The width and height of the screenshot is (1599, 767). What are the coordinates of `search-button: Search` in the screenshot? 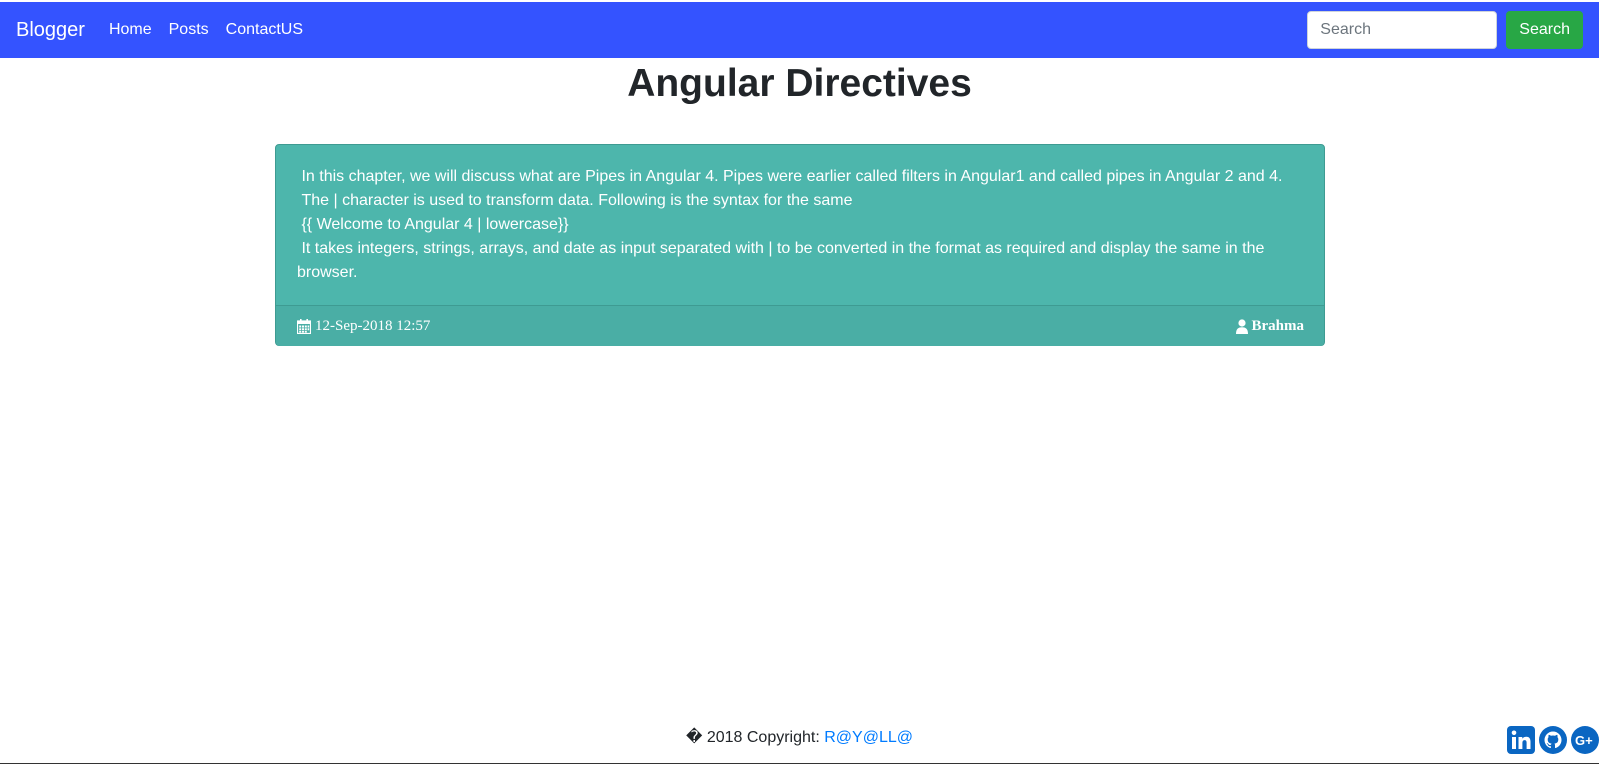 It's located at (1544, 30).